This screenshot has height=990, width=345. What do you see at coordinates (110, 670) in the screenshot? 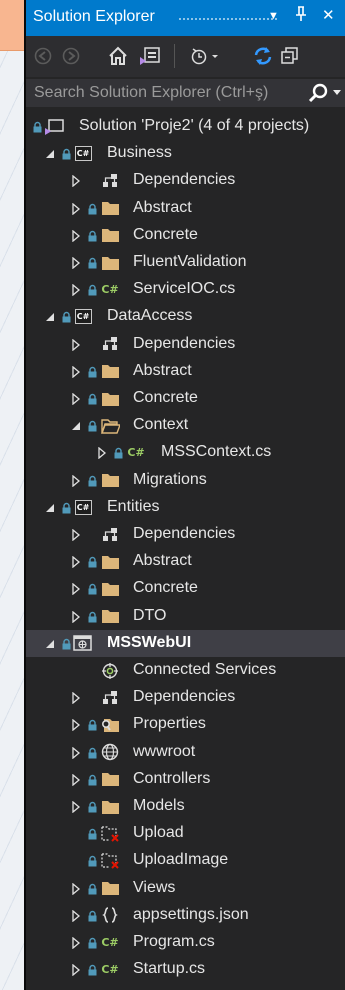
I see `connected-services-icon` at bounding box center [110, 670].